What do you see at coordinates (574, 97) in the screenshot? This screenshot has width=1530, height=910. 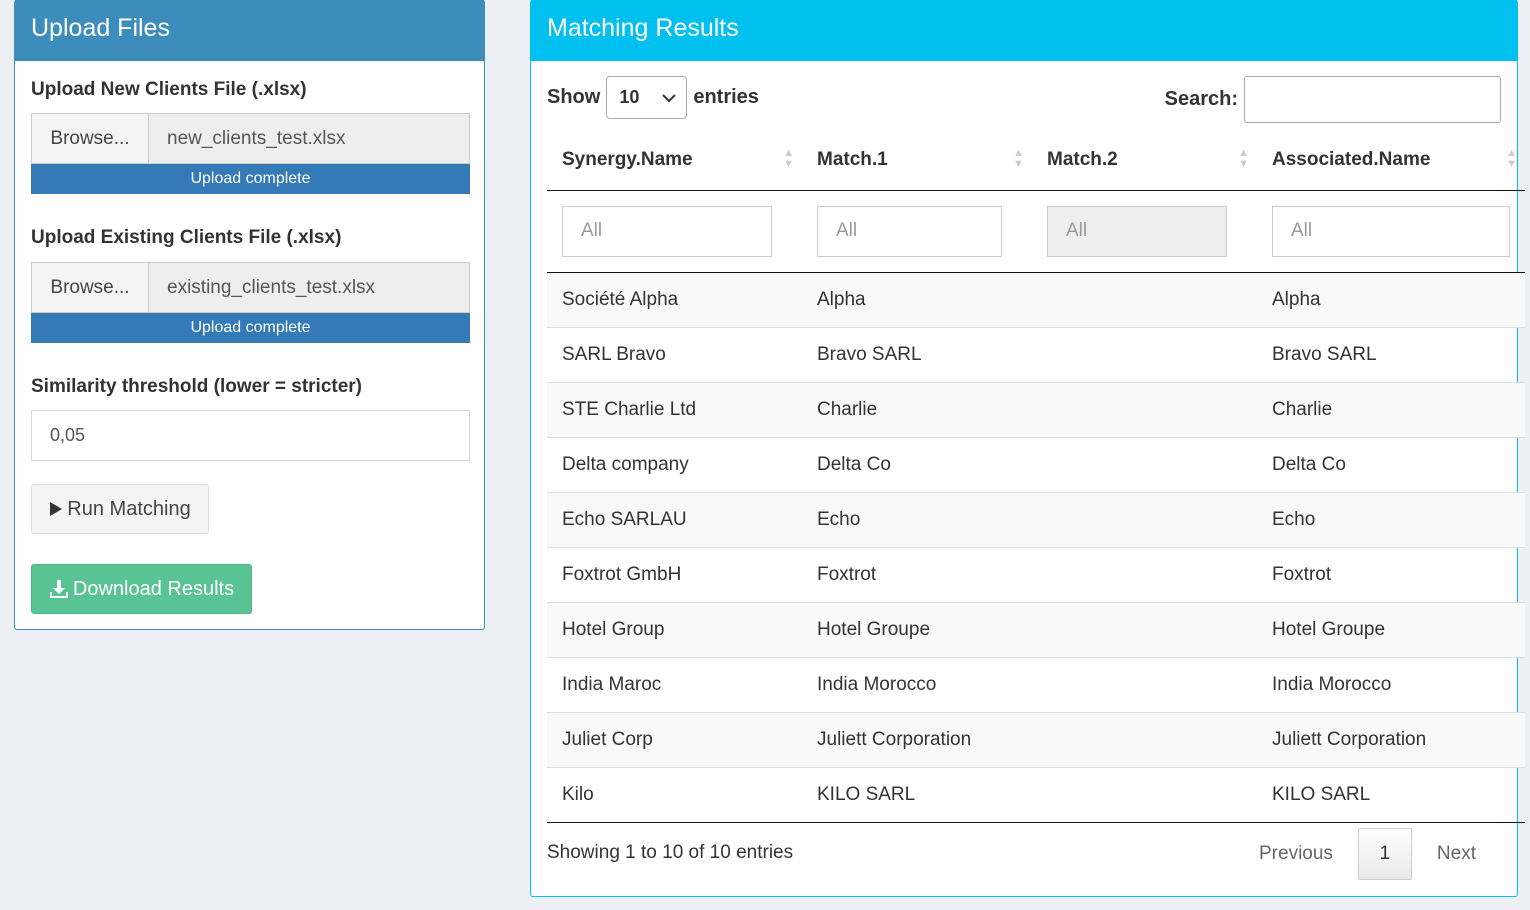 I see `show-label: Show` at bounding box center [574, 97].